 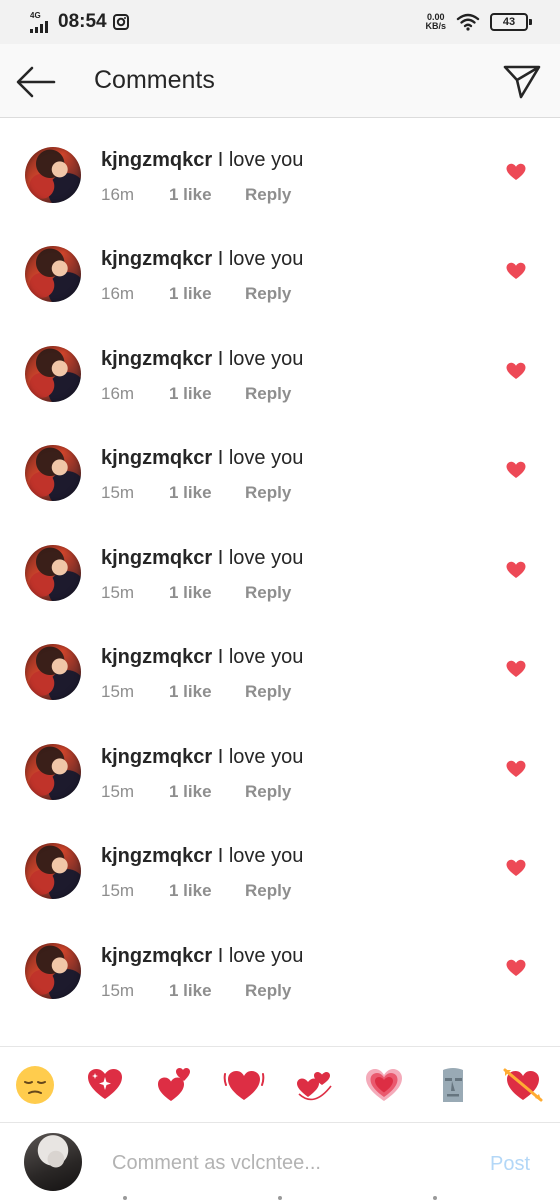 What do you see at coordinates (384, 1085) in the screenshot?
I see `growing-heart-icon` at bounding box center [384, 1085].